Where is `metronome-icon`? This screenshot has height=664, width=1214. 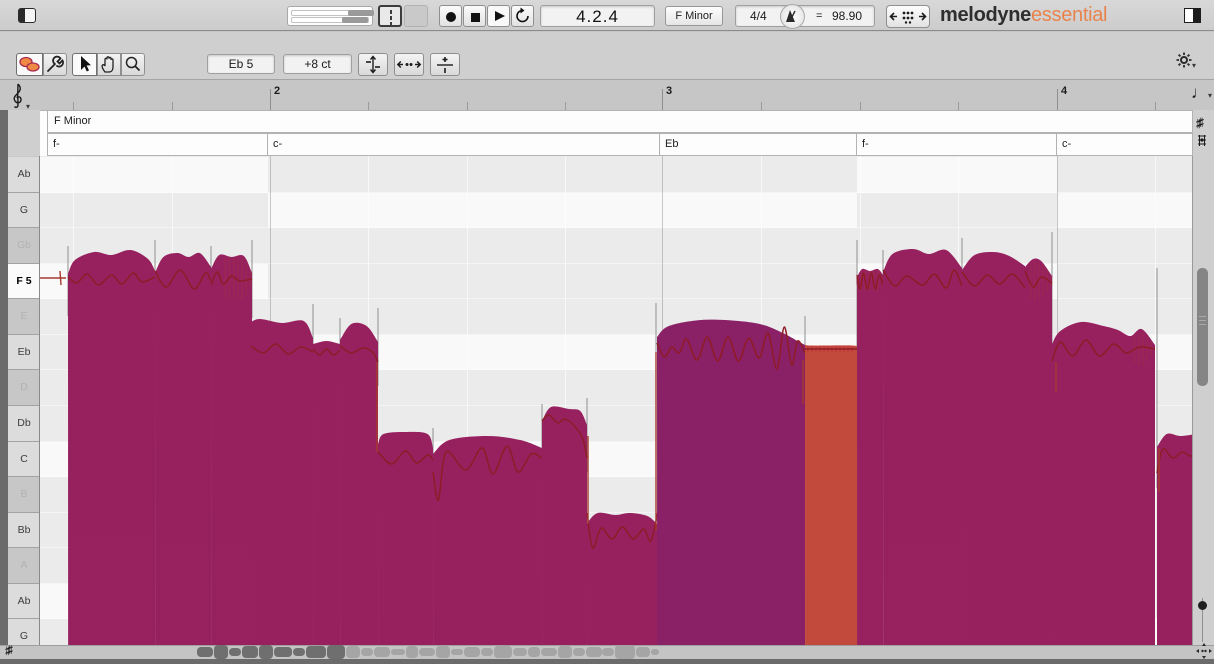
metronome-icon is located at coordinates (792, 16).